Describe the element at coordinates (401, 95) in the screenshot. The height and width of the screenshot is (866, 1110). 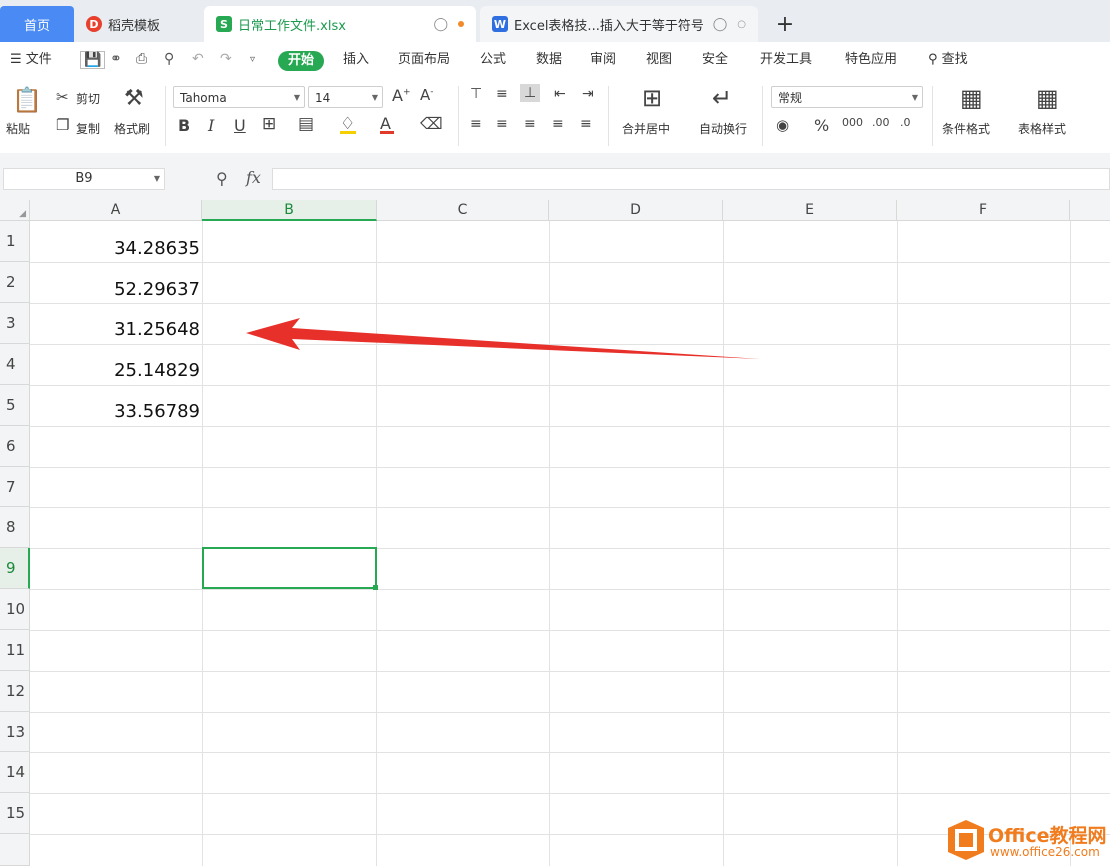
I see `increase-font-icon: A+` at that location.